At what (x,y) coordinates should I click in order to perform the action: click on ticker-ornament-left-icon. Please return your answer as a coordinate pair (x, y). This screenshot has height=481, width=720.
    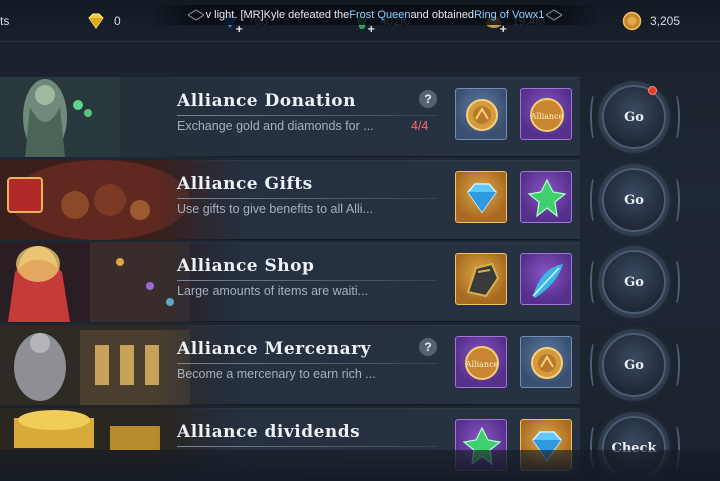
    Looking at the image, I should click on (195, 15).